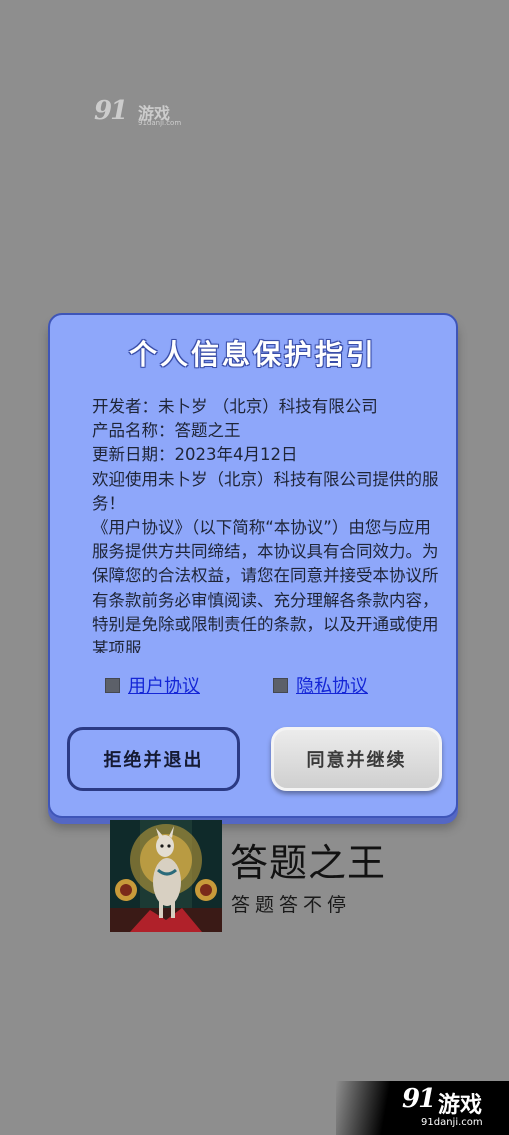 The image size is (509, 1135). Describe the element at coordinates (235, 406) in the screenshot. I see `developer-line: 开发者：未卜岁 （北京）科技有限公司` at that location.